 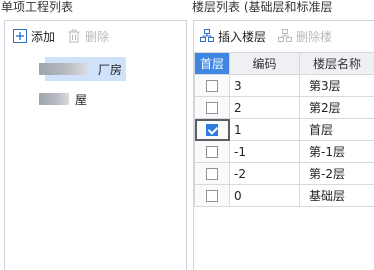 I want to click on delete-floor-button: 删除楼, so click(x=305, y=36).